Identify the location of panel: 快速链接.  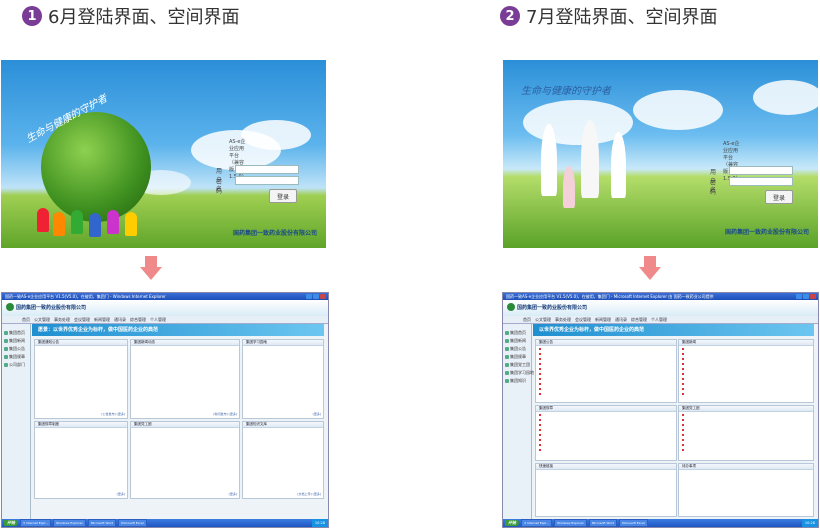
(606, 490).